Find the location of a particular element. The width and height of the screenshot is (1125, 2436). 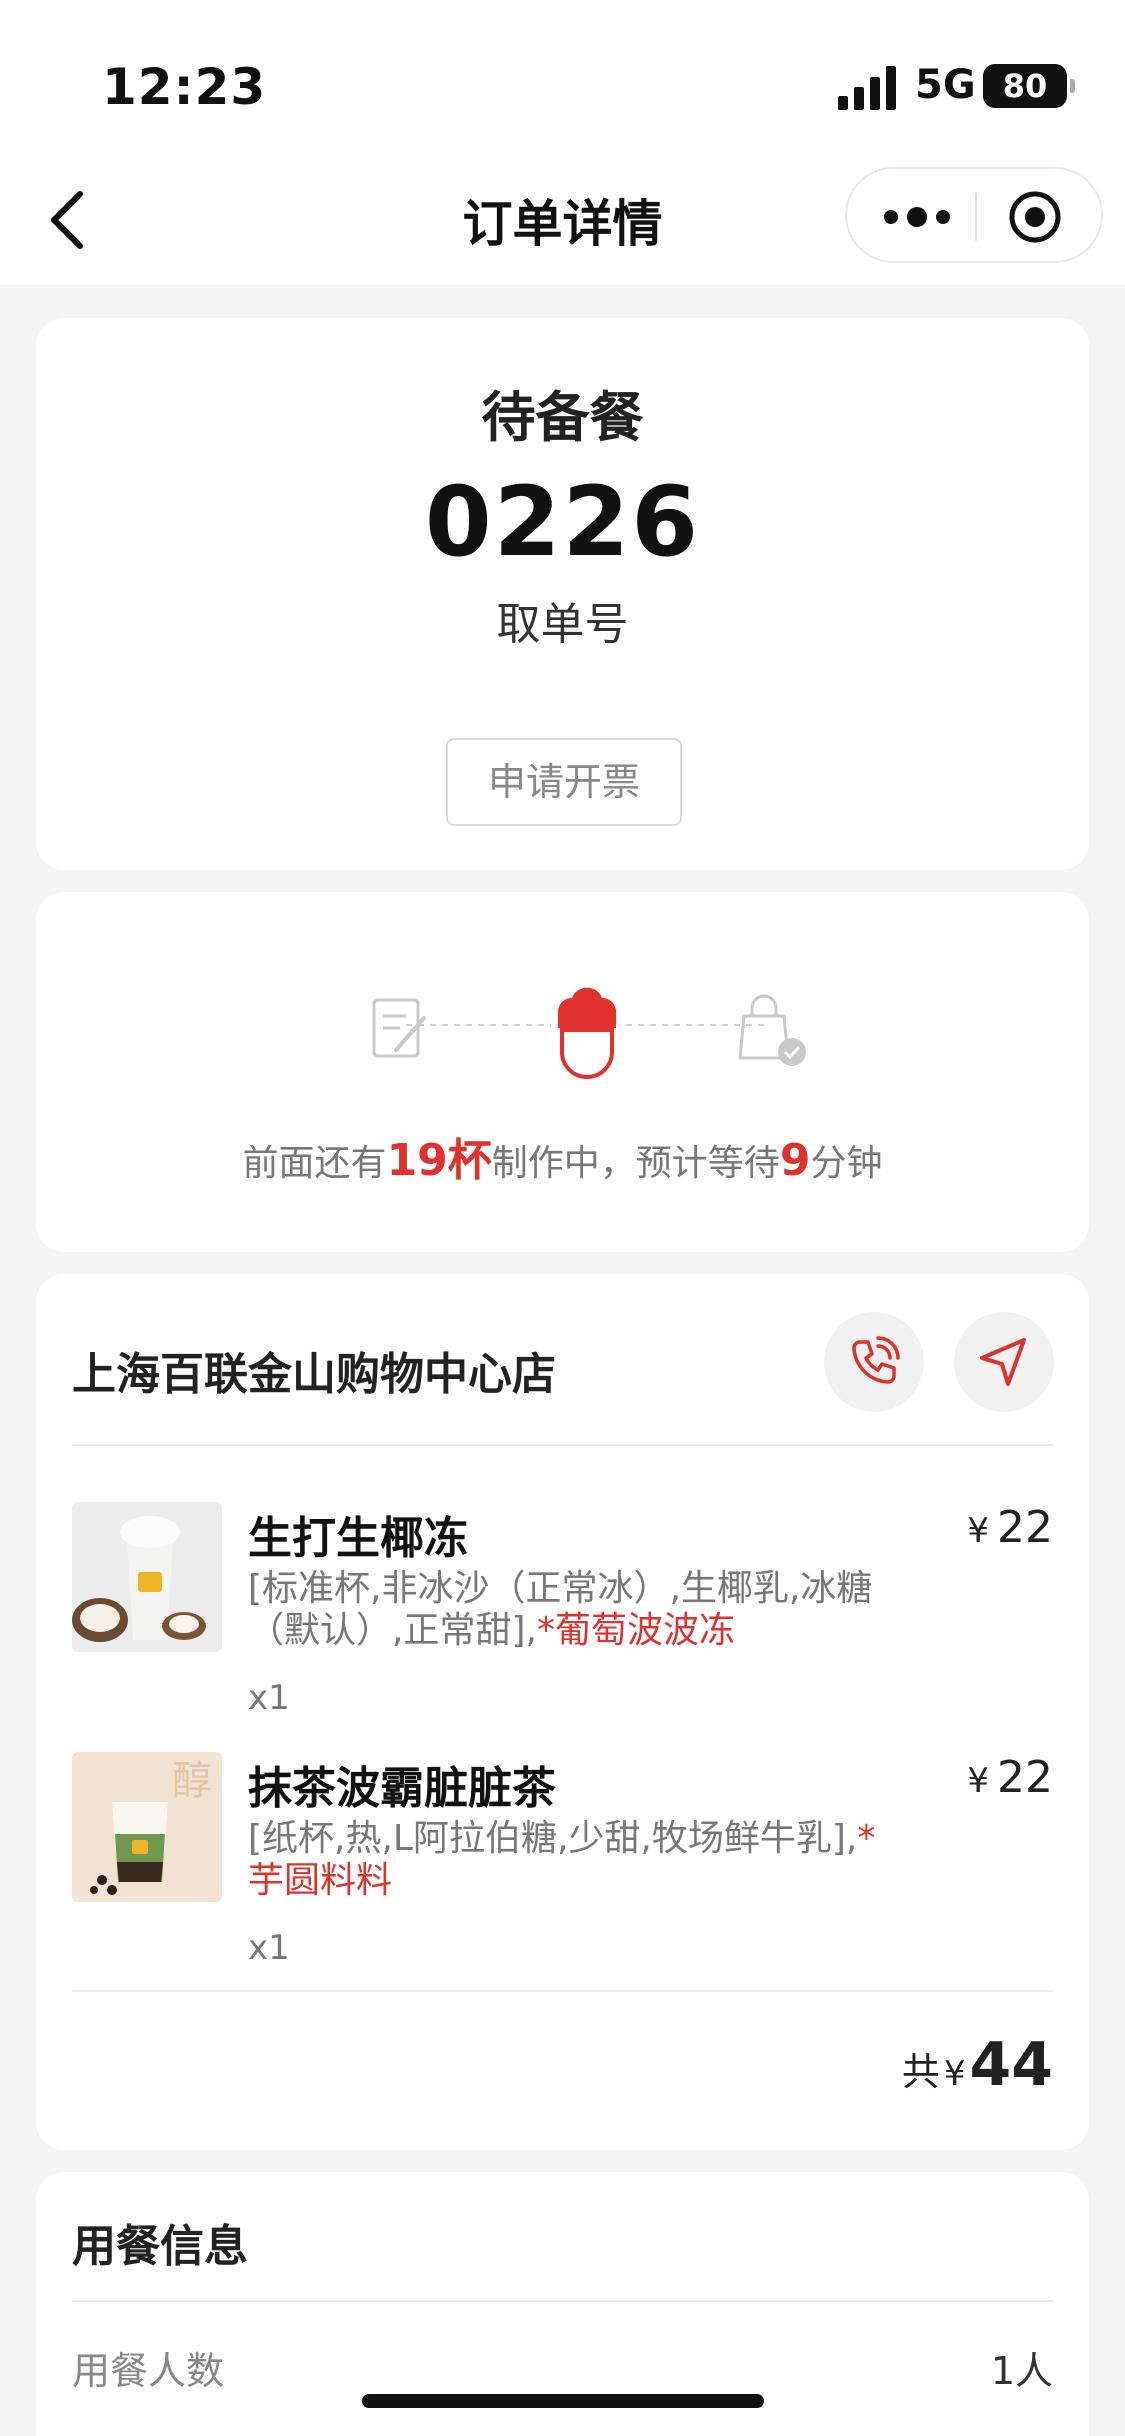

home-indicator is located at coordinates (563, 2401).